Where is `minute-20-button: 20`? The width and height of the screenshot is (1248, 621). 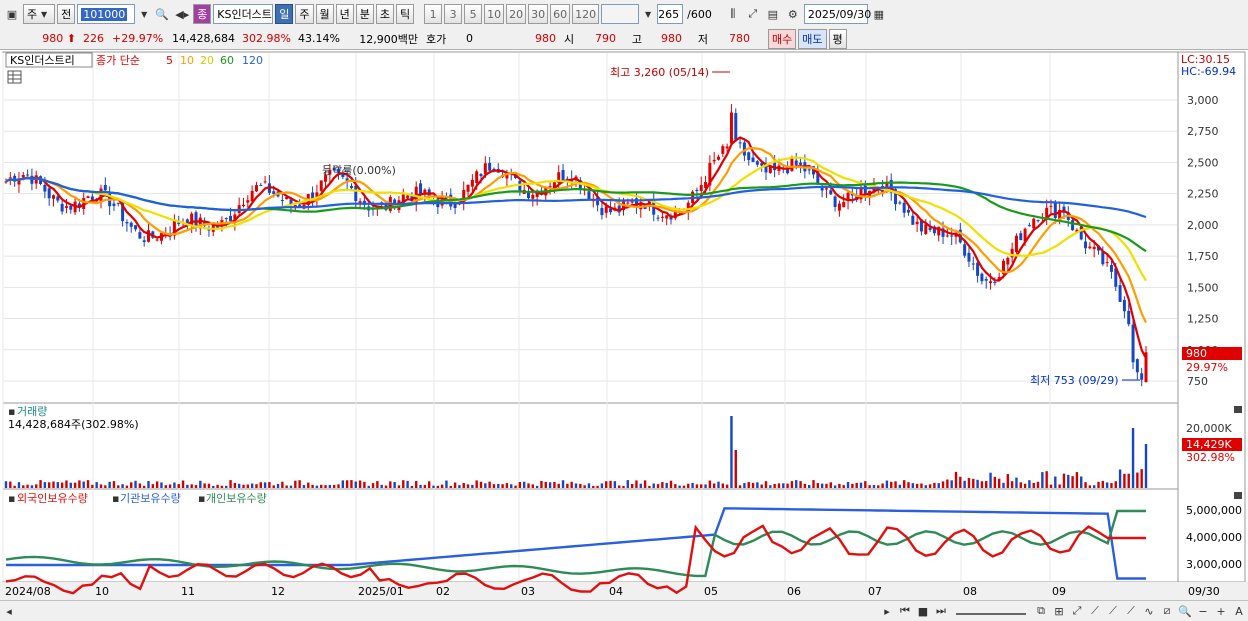 minute-20-button: 20 is located at coordinates (516, 14).